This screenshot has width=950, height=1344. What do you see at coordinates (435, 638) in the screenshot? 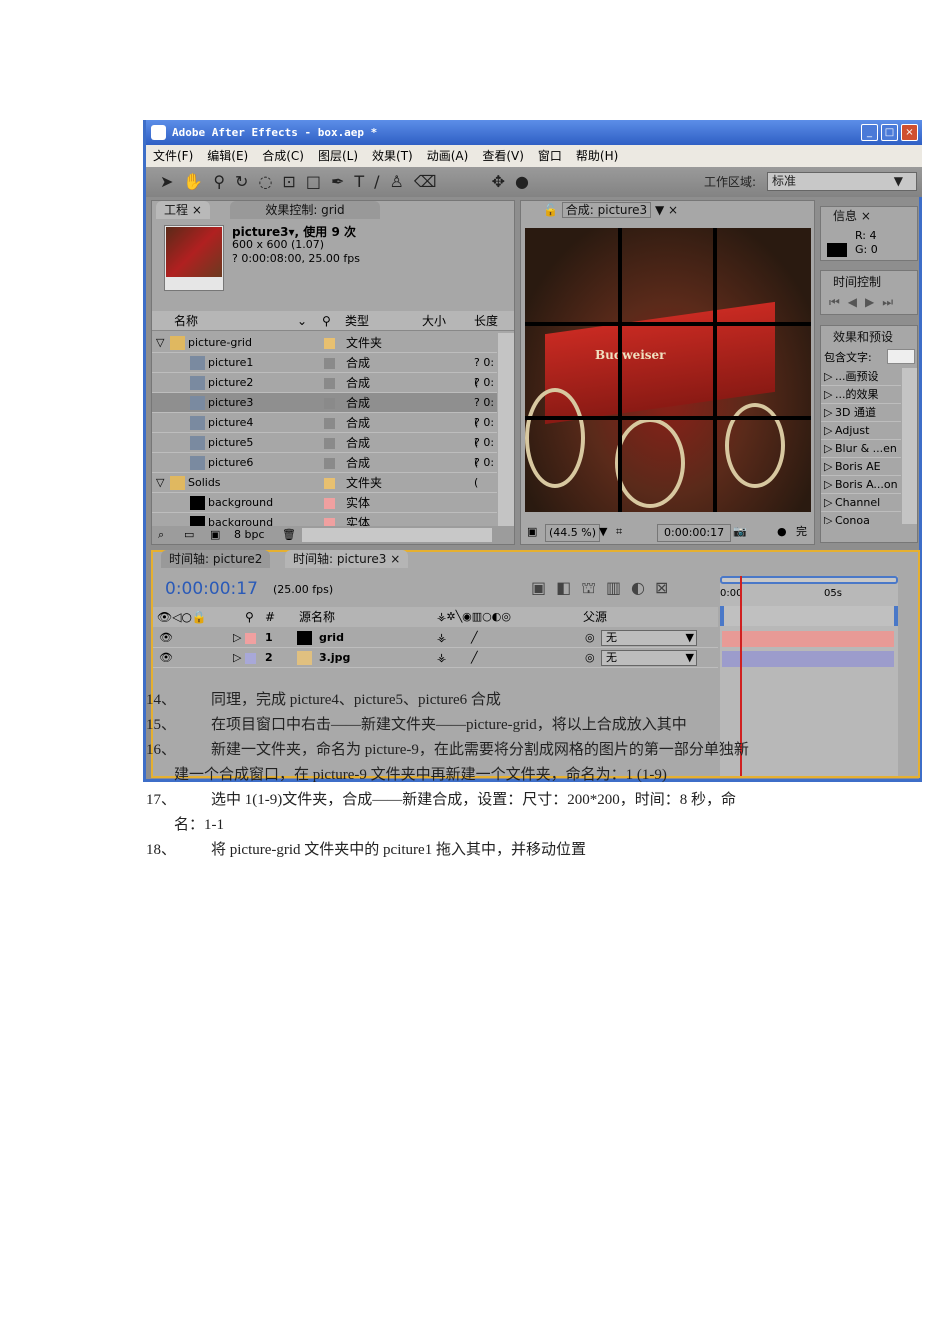
I see `layer-row: 👁 ▷ 1 grid ⚶ ╱ ◎ 无 ▼` at bounding box center [435, 638].